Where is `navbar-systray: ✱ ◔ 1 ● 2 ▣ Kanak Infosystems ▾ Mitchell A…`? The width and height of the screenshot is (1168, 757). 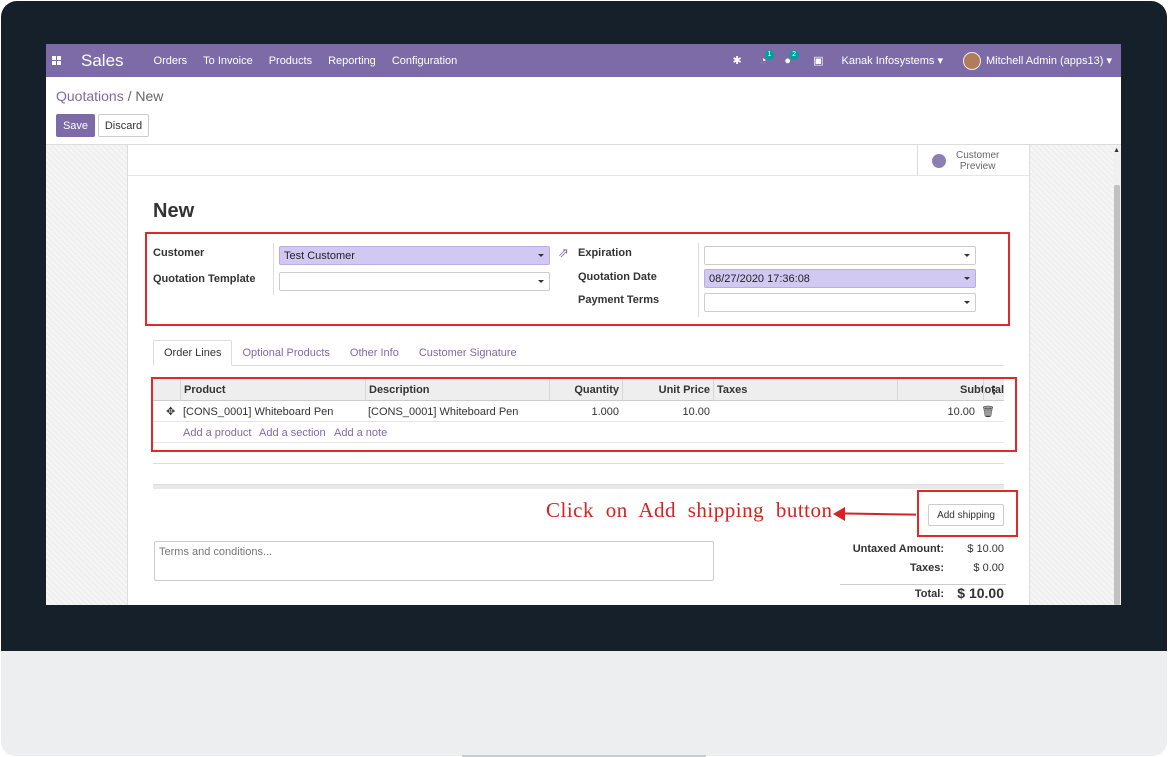
navbar-systray: ✱ ◔ 1 ● 2 ▣ Kanak Infosystems ▾ Mitchell A… is located at coordinates (927, 60).